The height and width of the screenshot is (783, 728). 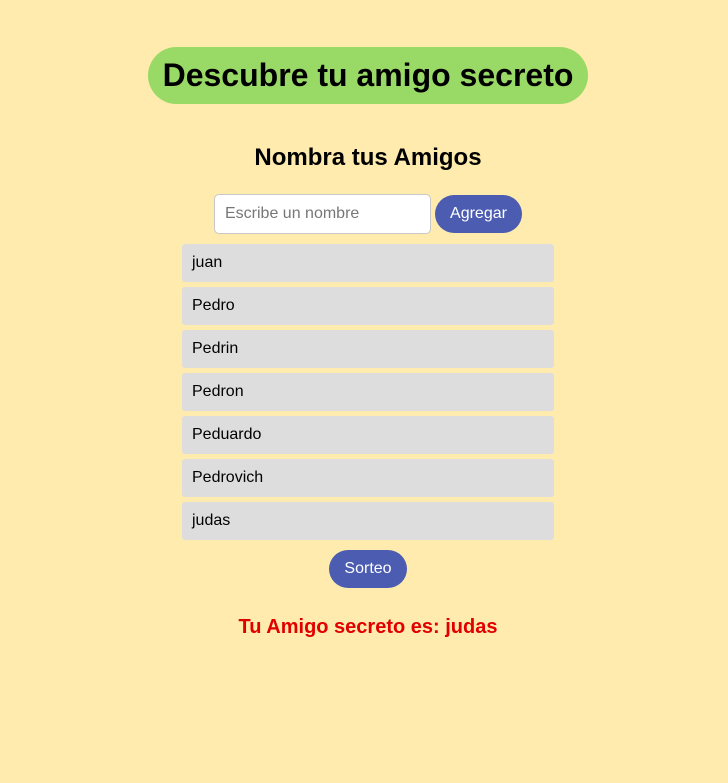 What do you see at coordinates (368, 349) in the screenshot?
I see `friend-list-item: Pedrin` at bounding box center [368, 349].